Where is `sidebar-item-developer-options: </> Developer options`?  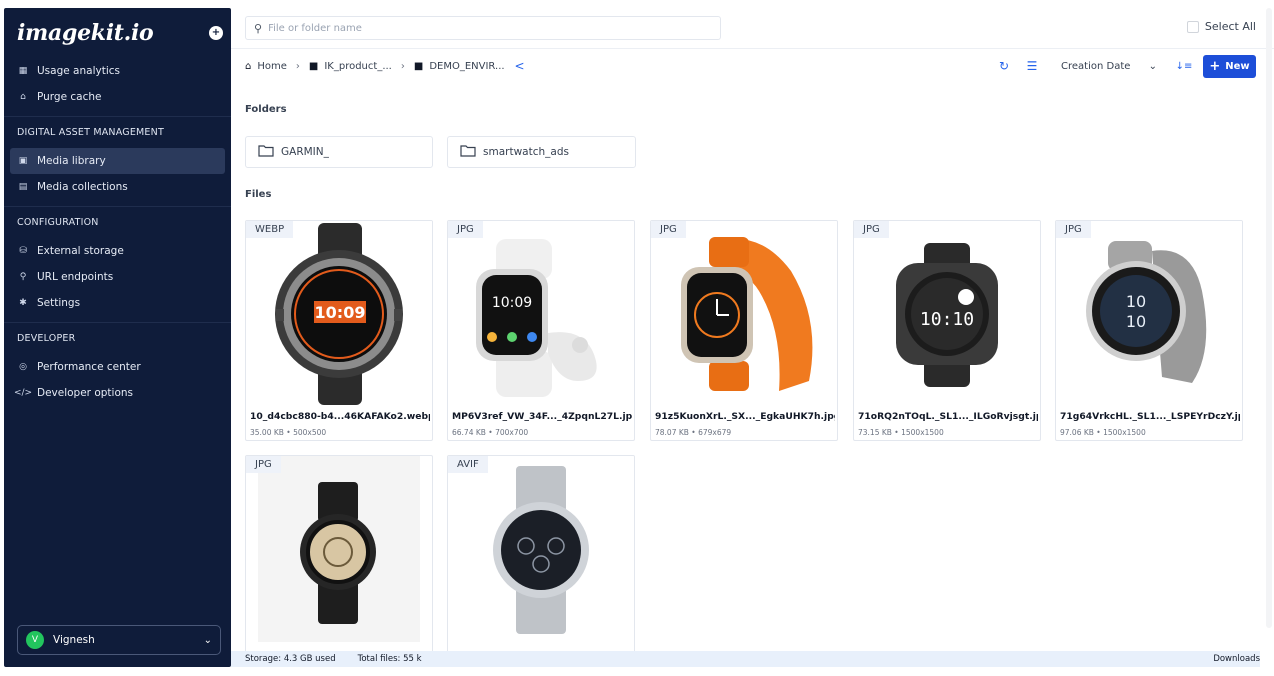
sidebar-item-developer-options: </> Developer options is located at coordinates (117, 393).